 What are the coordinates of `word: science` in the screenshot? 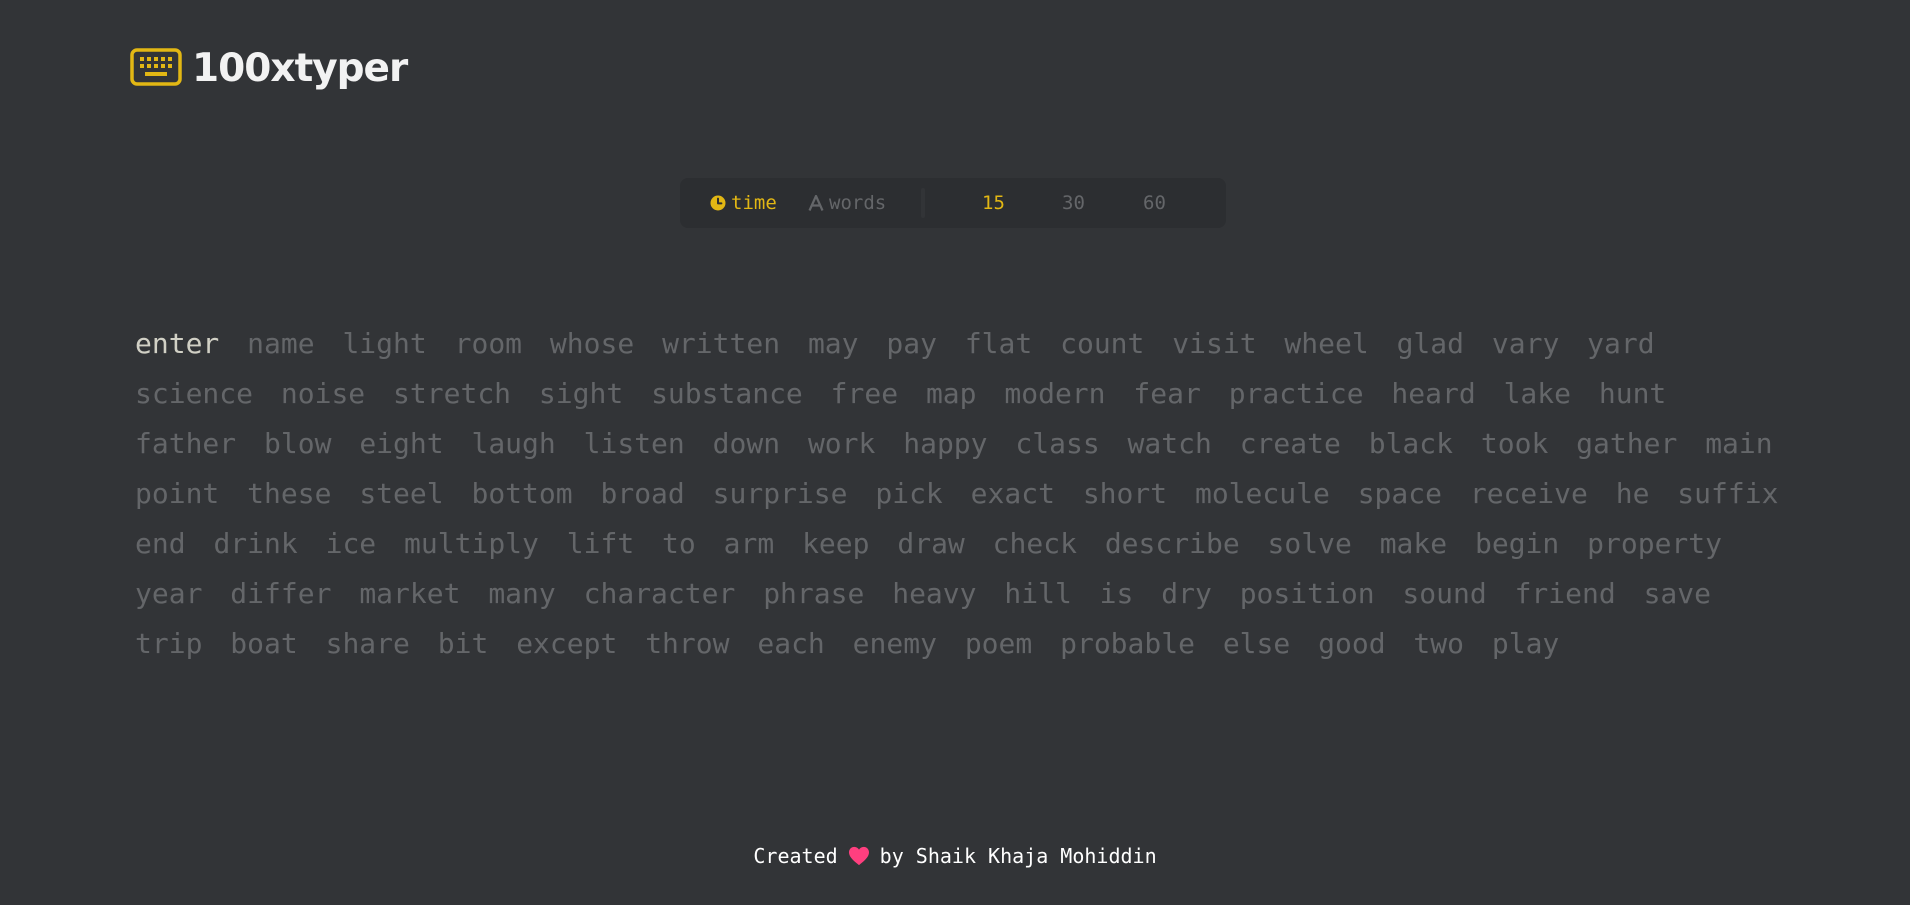 It's located at (194, 393).